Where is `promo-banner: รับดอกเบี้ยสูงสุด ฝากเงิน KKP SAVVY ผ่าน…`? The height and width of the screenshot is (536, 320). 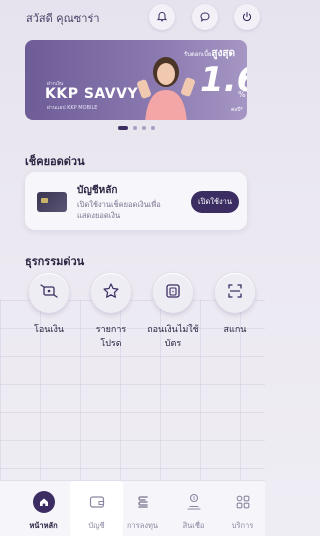 promo-banner: รับดอกเบี้ยสูงสุด ฝากเงิน KKP SAVVY ผ่าน… is located at coordinates (136, 80).